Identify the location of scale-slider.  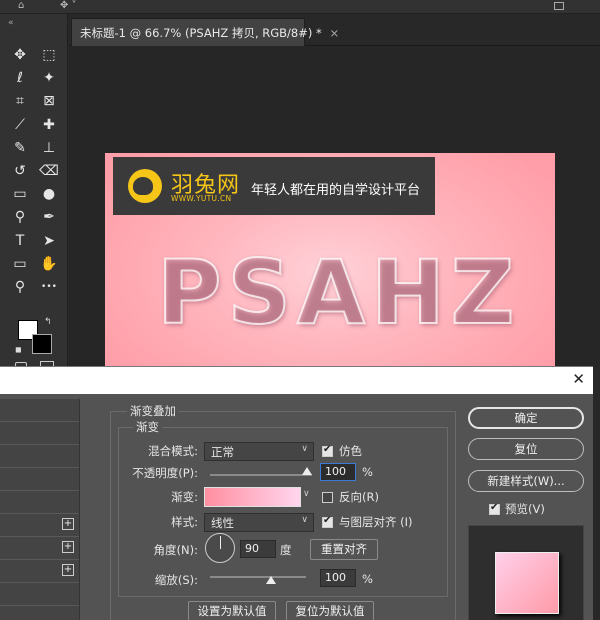
(258, 577).